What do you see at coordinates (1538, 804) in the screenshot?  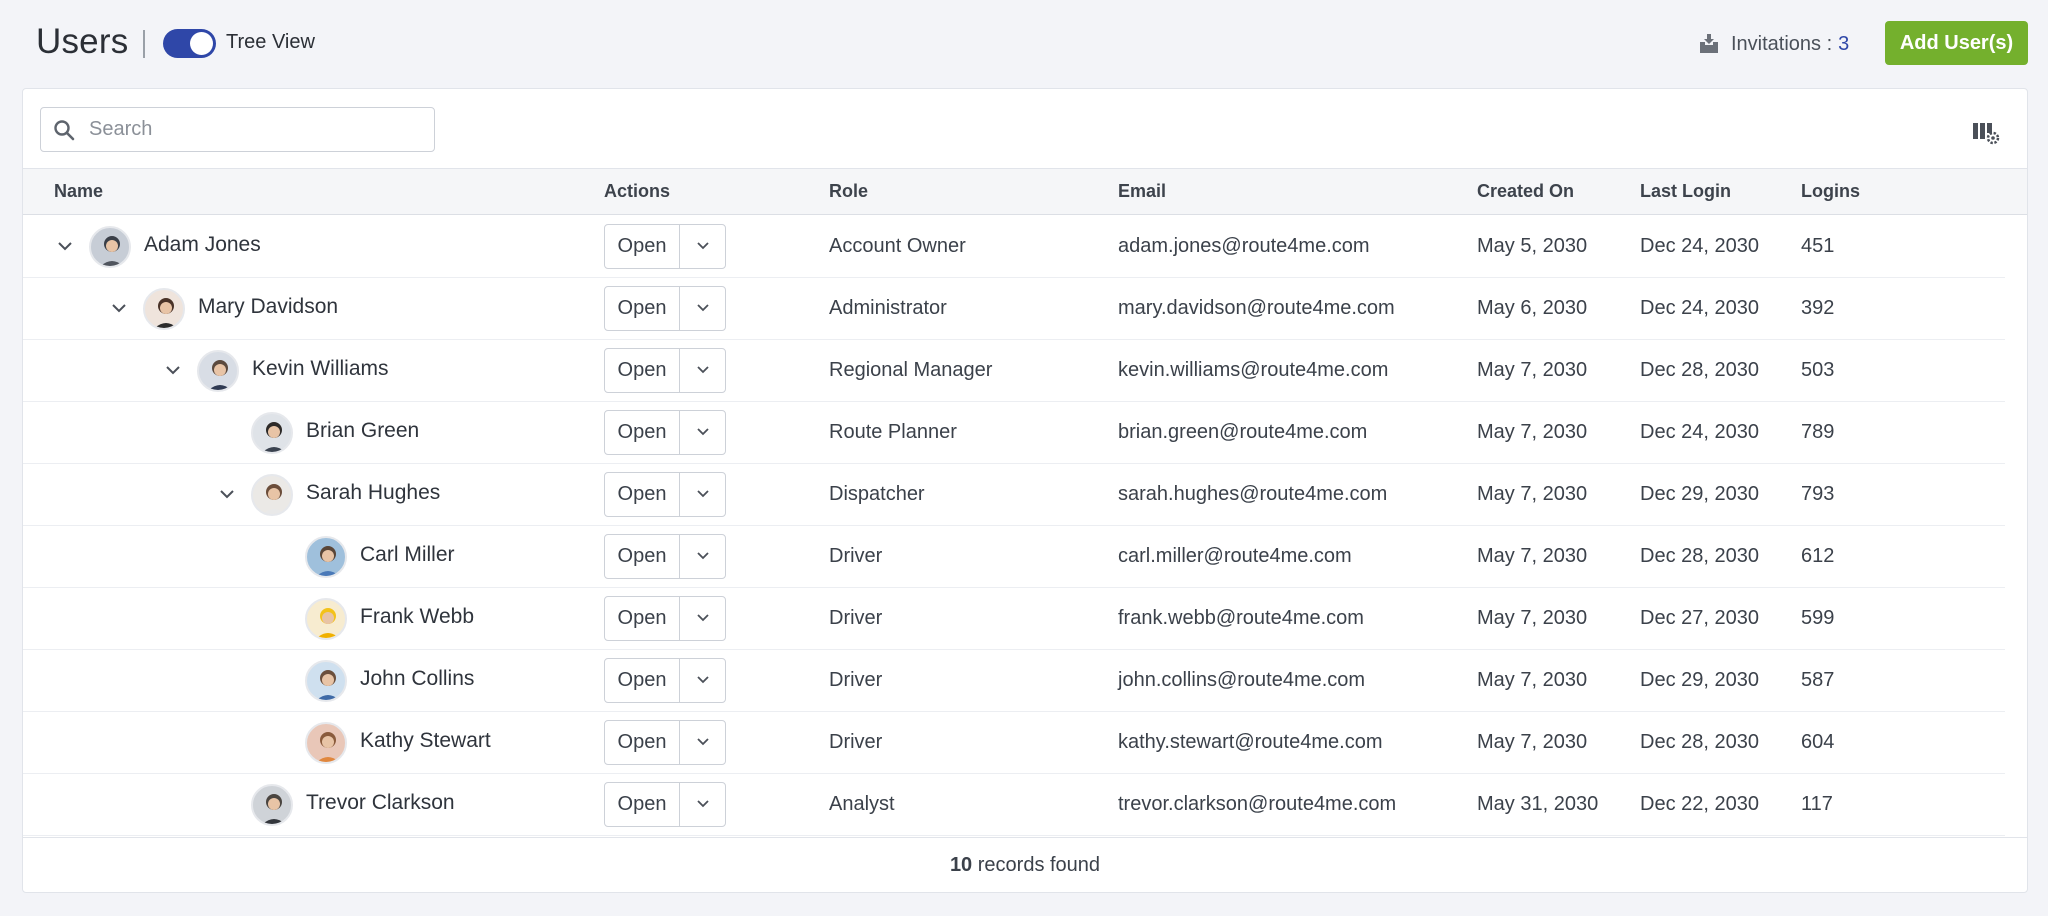 I see `created-on-cell: May 31, 2030` at bounding box center [1538, 804].